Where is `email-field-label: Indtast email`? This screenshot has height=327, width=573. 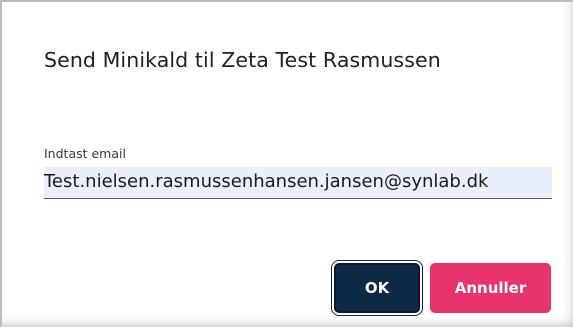 email-field-label: Indtast email is located at coordinates (85, 153).